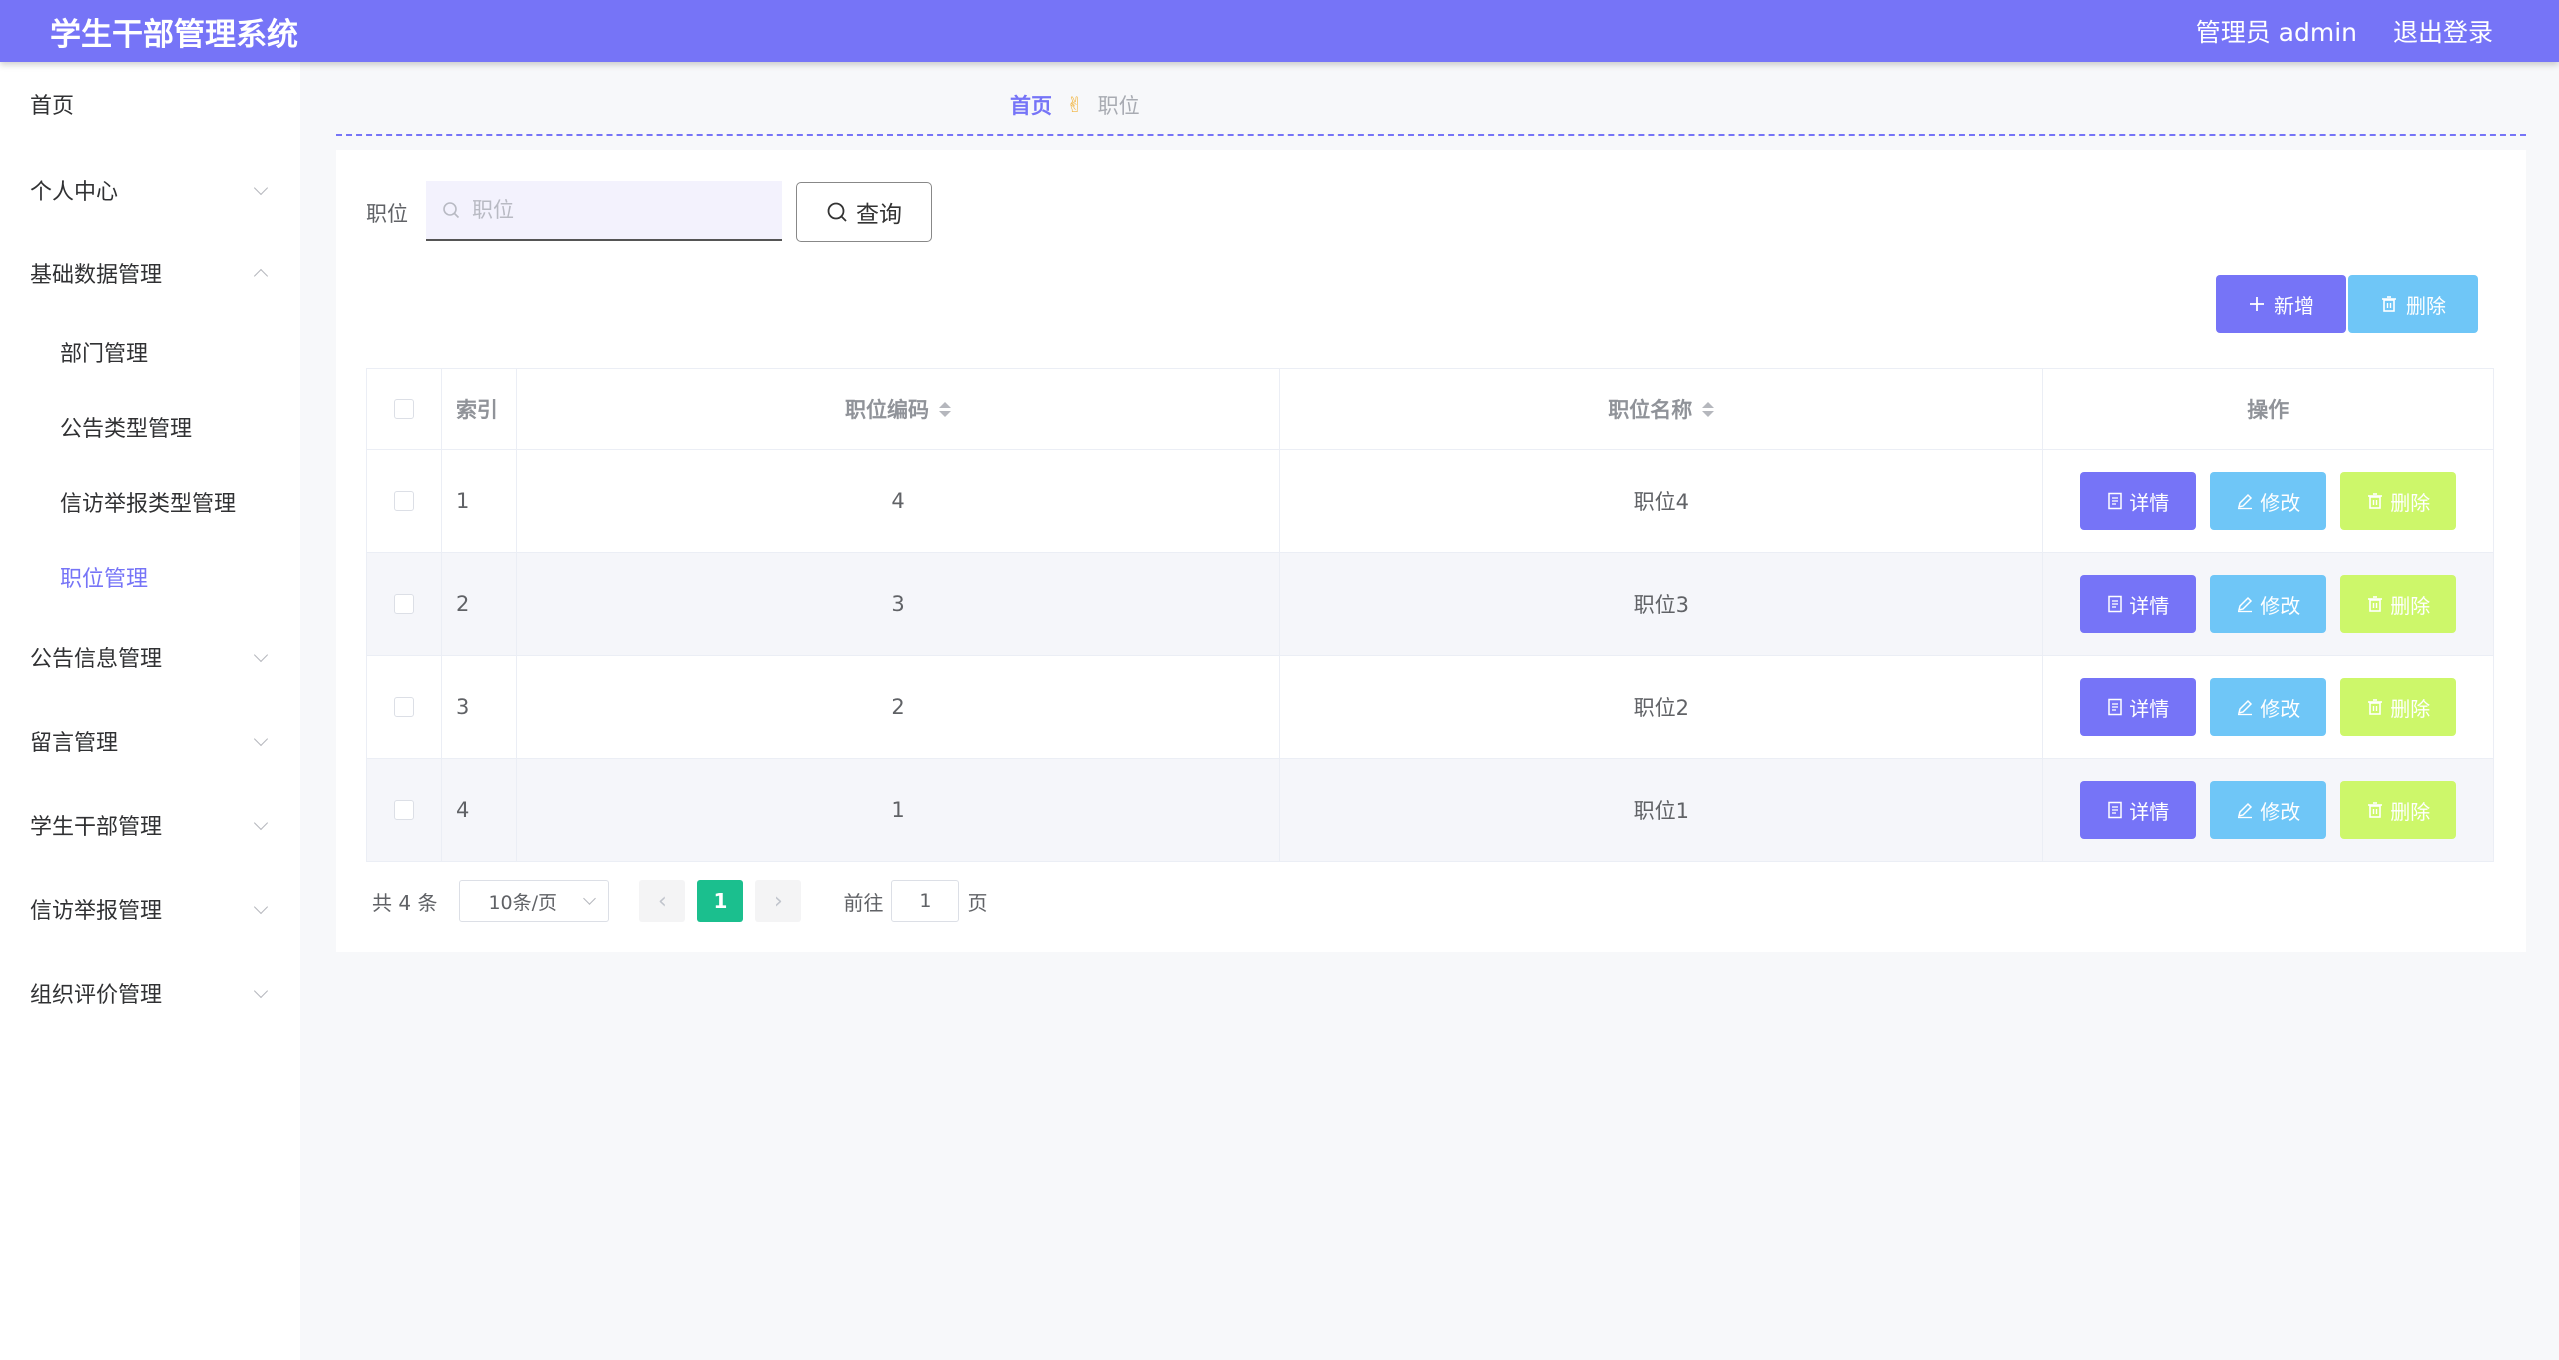 The width and height of the screenshot is (2559, 1360). Describe the element at coordinates (403, 409) in the screenshot. I see `select-all-checkbox` at that location.